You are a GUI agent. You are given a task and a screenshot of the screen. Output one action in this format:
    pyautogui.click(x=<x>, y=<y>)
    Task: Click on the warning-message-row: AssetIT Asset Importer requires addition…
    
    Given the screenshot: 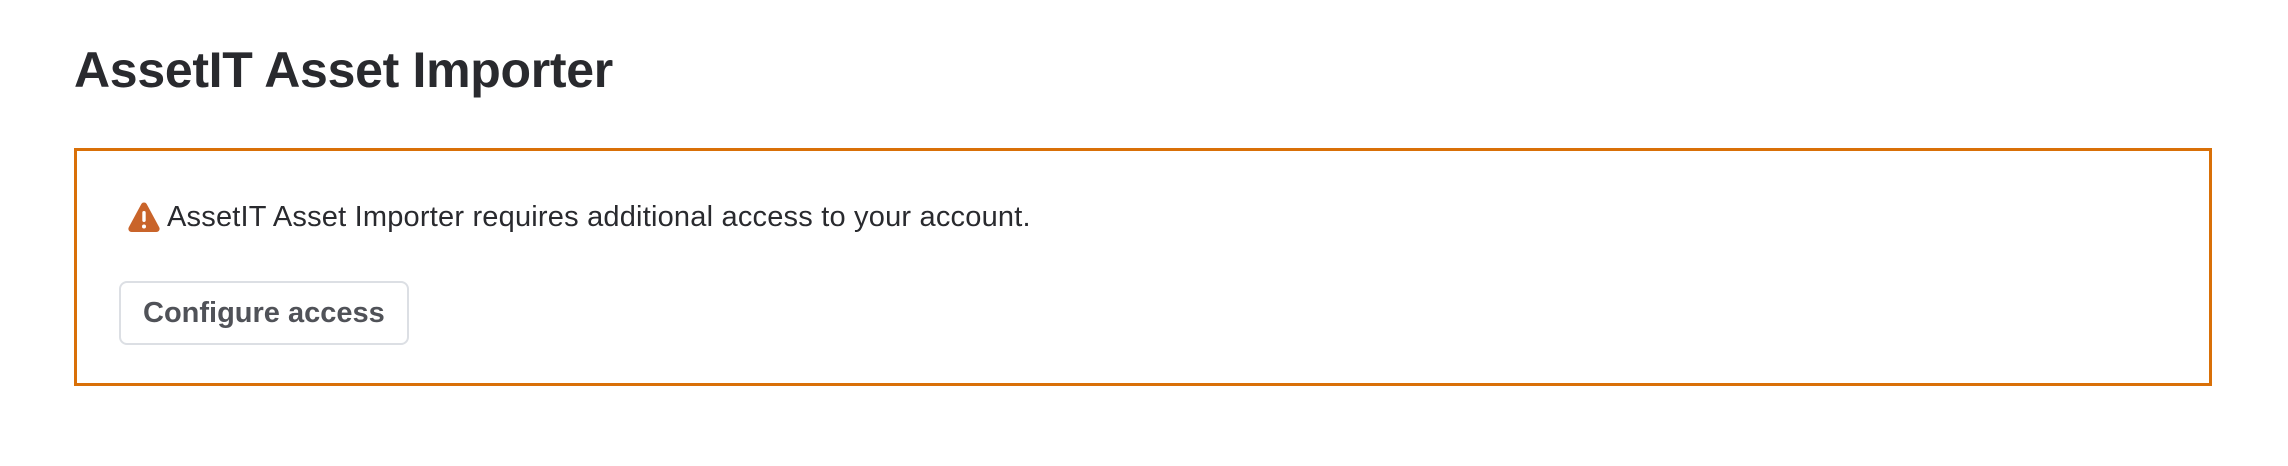 What is the action you would take?
    pyautogui.click(x=579, y=217)
    